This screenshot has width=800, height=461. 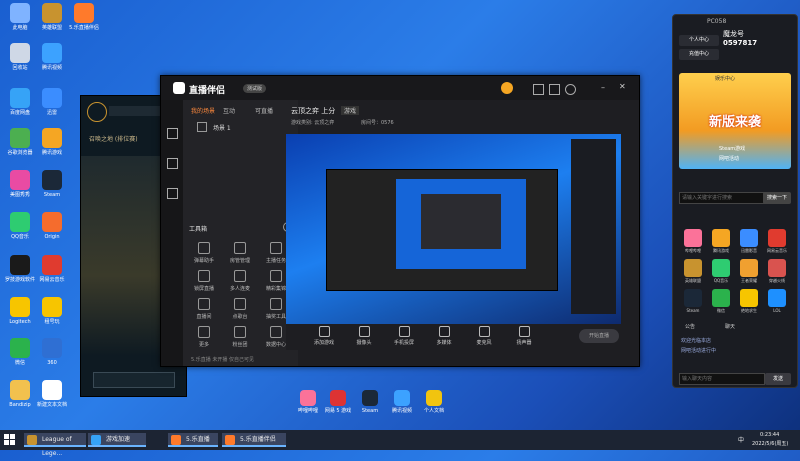 What do you see at coordinates (52, 352) in the screenshot?
I see `desktop-icon: 360` at bounding box center [52, 352].